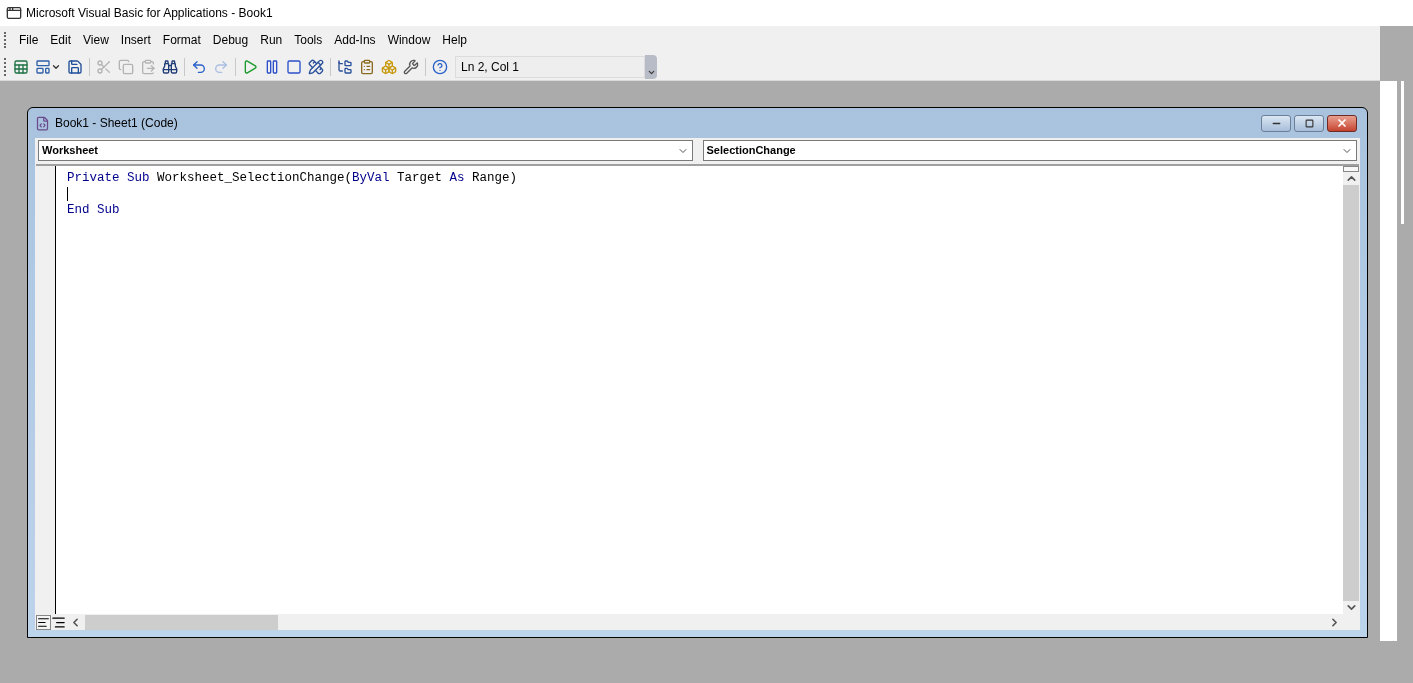  Describe the element at coordinates (199, 67) in the screenshot. I see `undo-icon` at that location.